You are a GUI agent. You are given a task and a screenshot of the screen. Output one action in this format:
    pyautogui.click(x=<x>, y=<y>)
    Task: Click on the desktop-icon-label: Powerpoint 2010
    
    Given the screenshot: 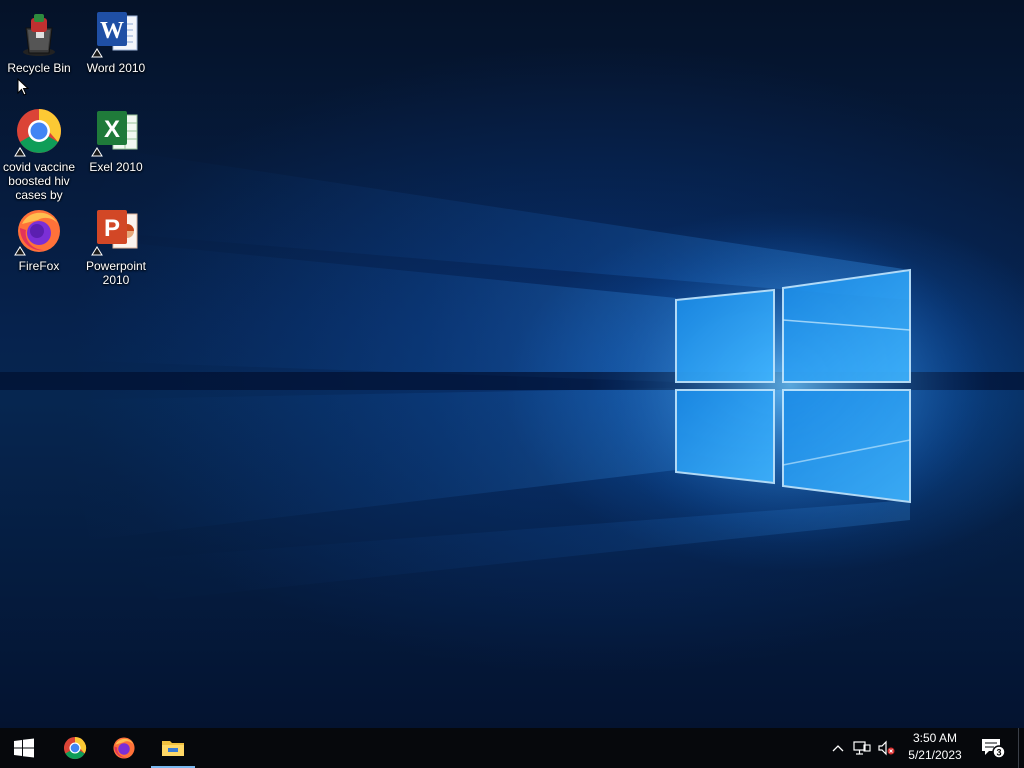 What is the action you would take?
    pyautogui.click(x=116, y=273)
    